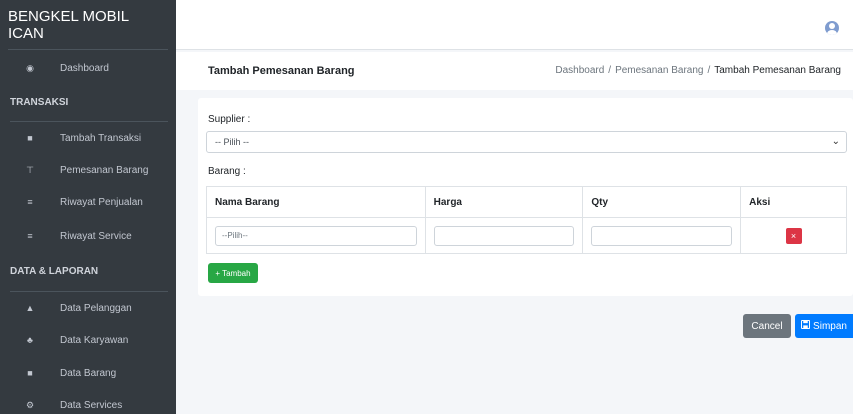 The width and height of the screenshot is (853, 414). What do you see at coordinates (218, 273) in the screenshot?
I see `plus-icon: +` at bounding box center [218, 273].